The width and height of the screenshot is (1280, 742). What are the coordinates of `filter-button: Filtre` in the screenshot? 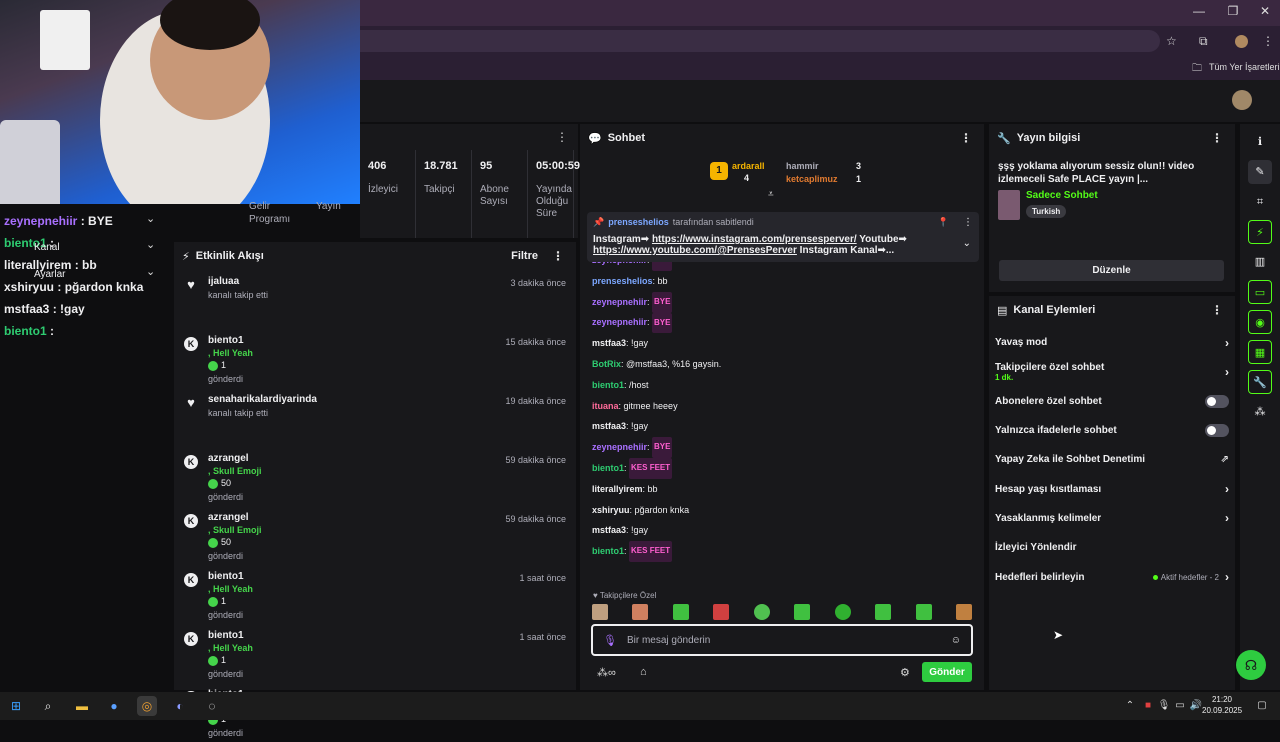 It's located at (524, 256).